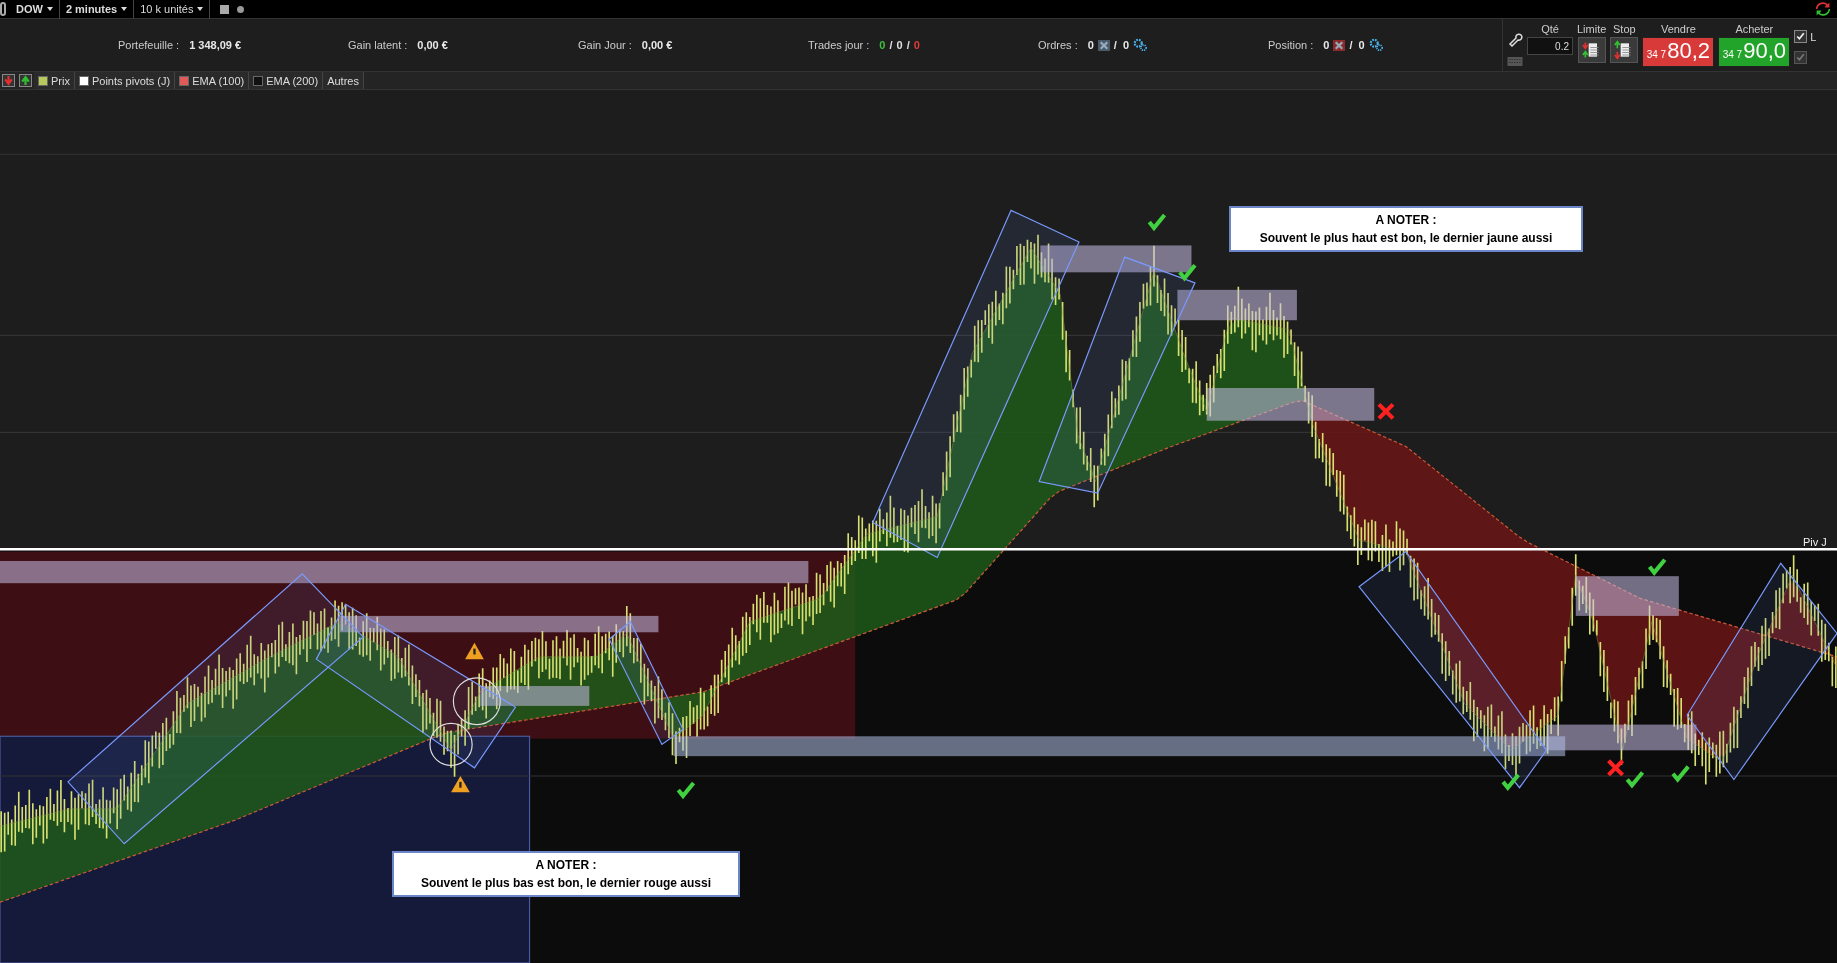 The image size is (1837, 963). What do you see at coordinates (1801, 36) in the screenshot?
I see `checkbox` at bounding box center [1801, 36].